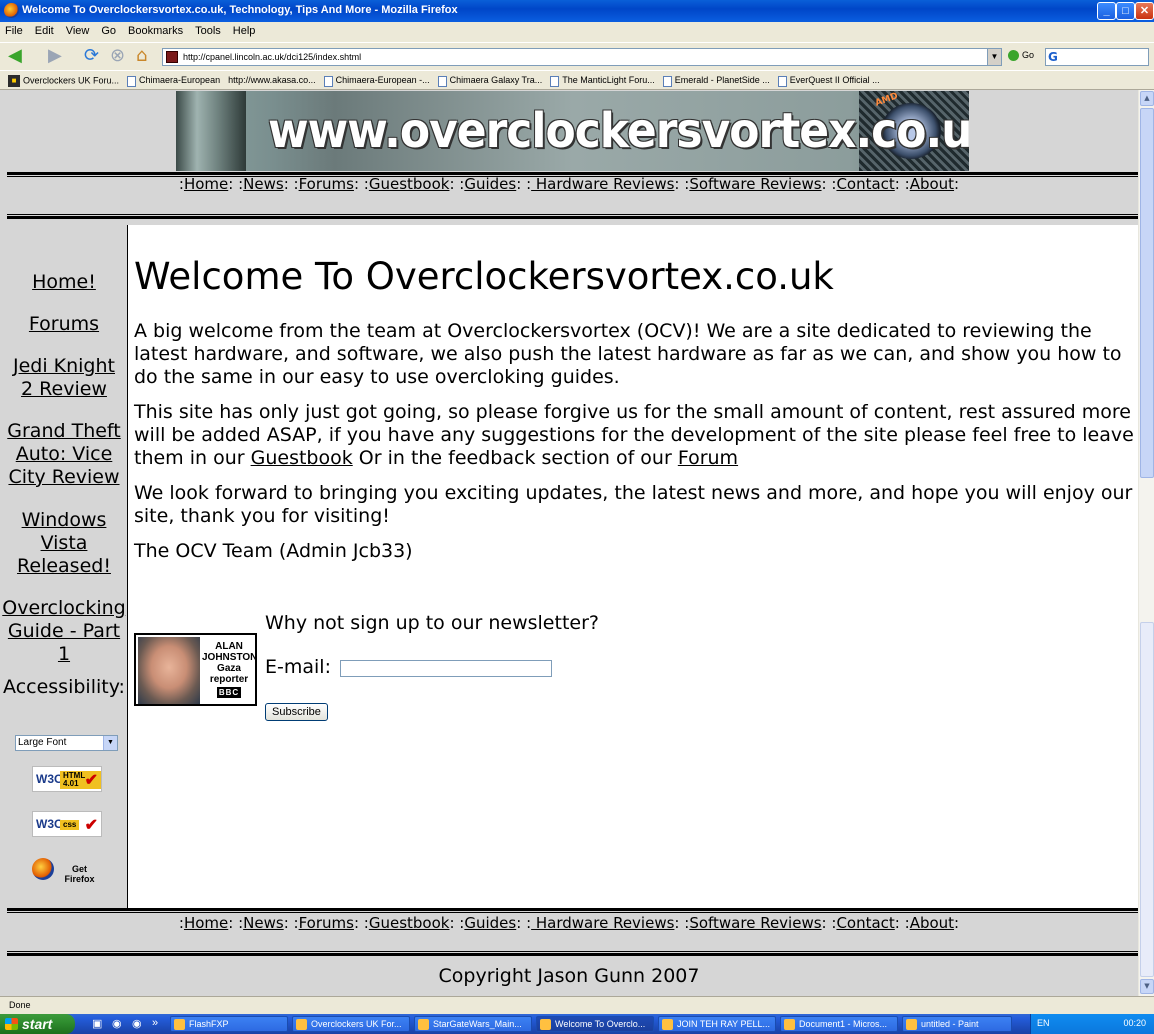  I want to click on sidebar-link-overclocking-guide: Overclocking Guide - Part 1, so click(64, 631).